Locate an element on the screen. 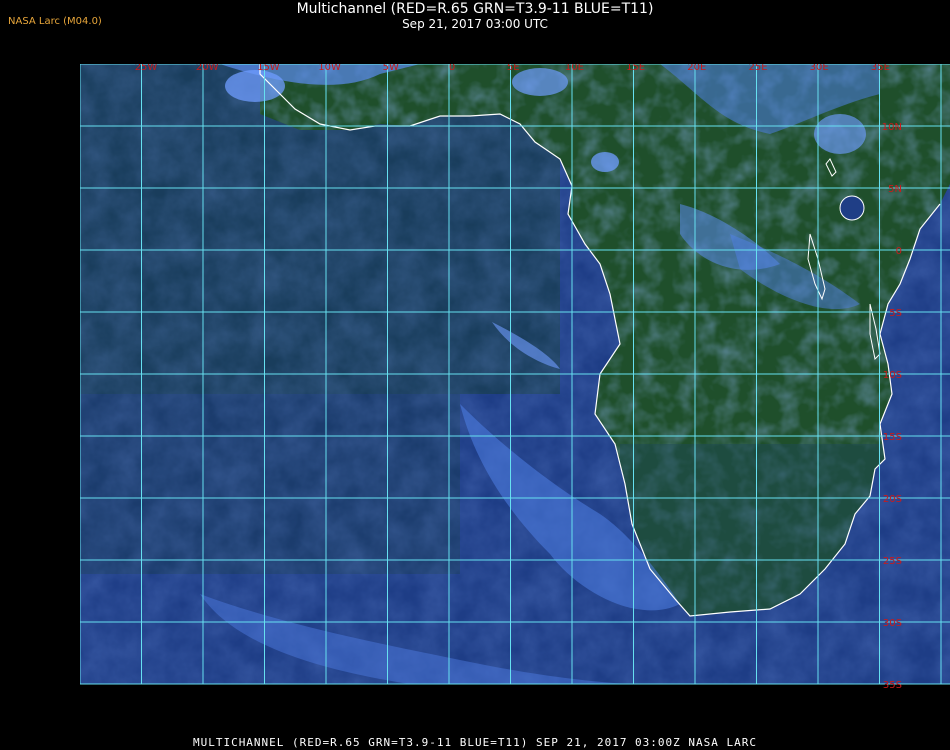 The image size is (950, 750). longitude-label: 10W is located at coordinates (329, 68).